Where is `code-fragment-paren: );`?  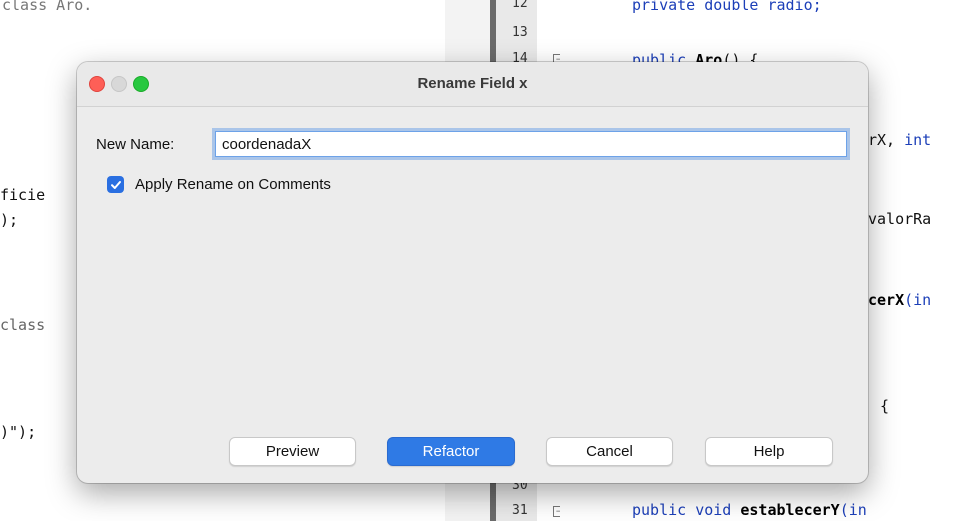
code-fragment-paren: ); is located at coordinates (9, 220).